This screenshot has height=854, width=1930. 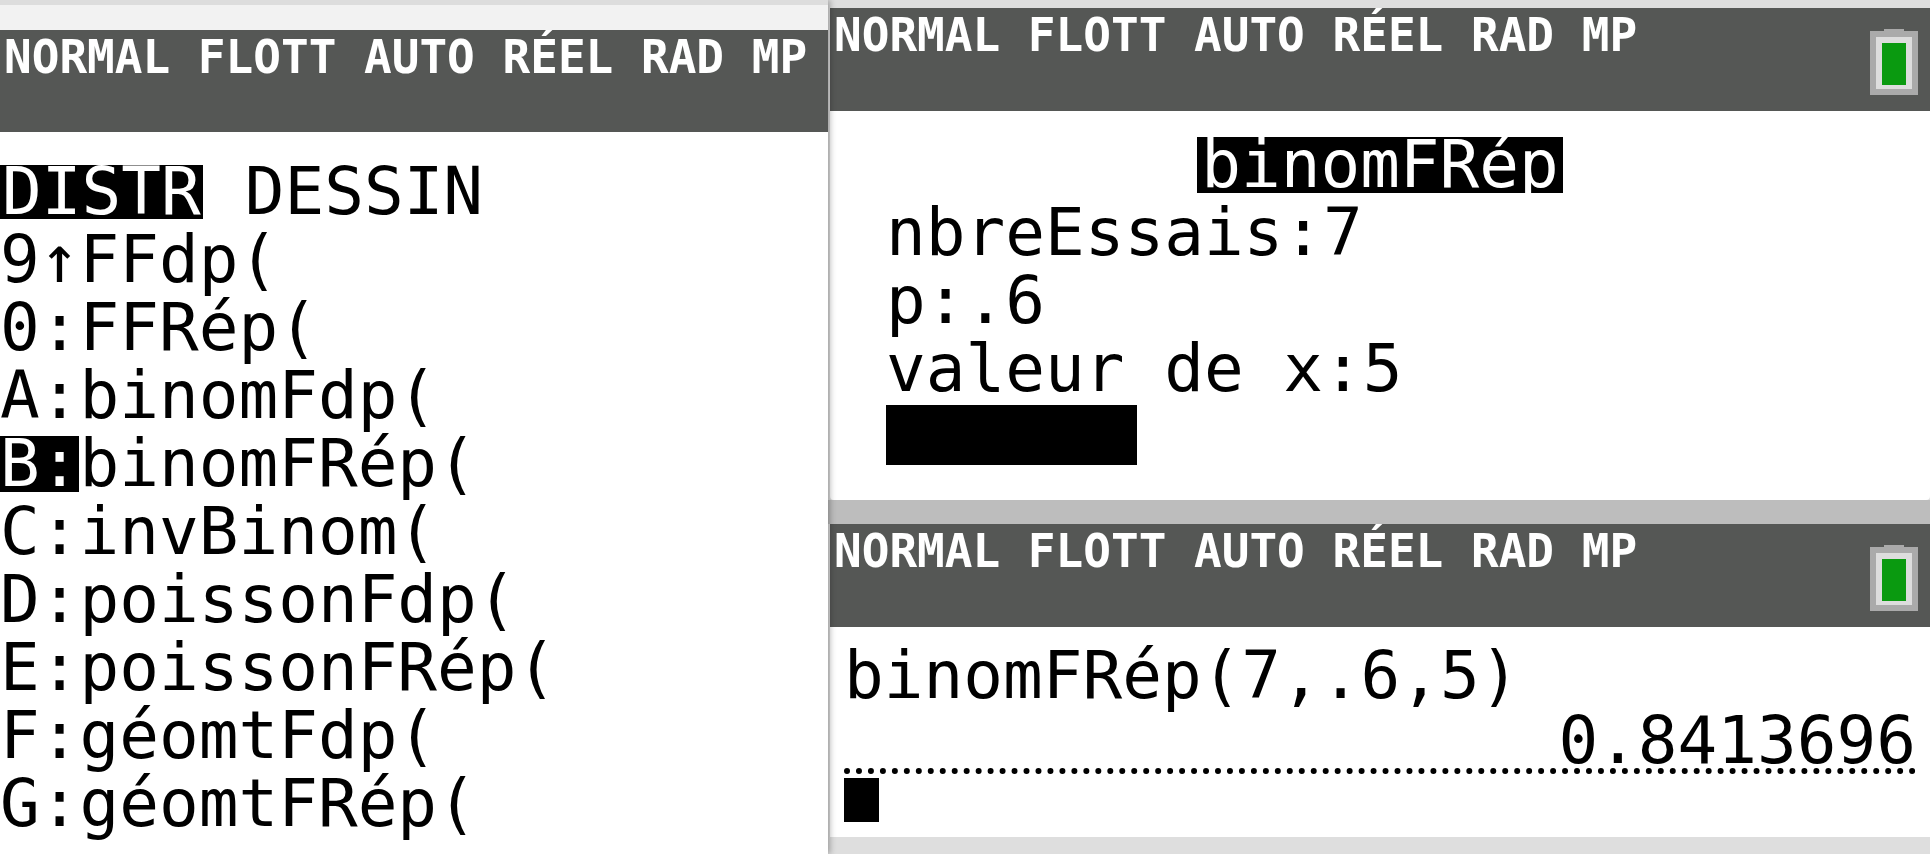 I want to click on status-text: NORMAL FLOTT AUTO RÉEL RAD MP, so click(x=406, y=57).